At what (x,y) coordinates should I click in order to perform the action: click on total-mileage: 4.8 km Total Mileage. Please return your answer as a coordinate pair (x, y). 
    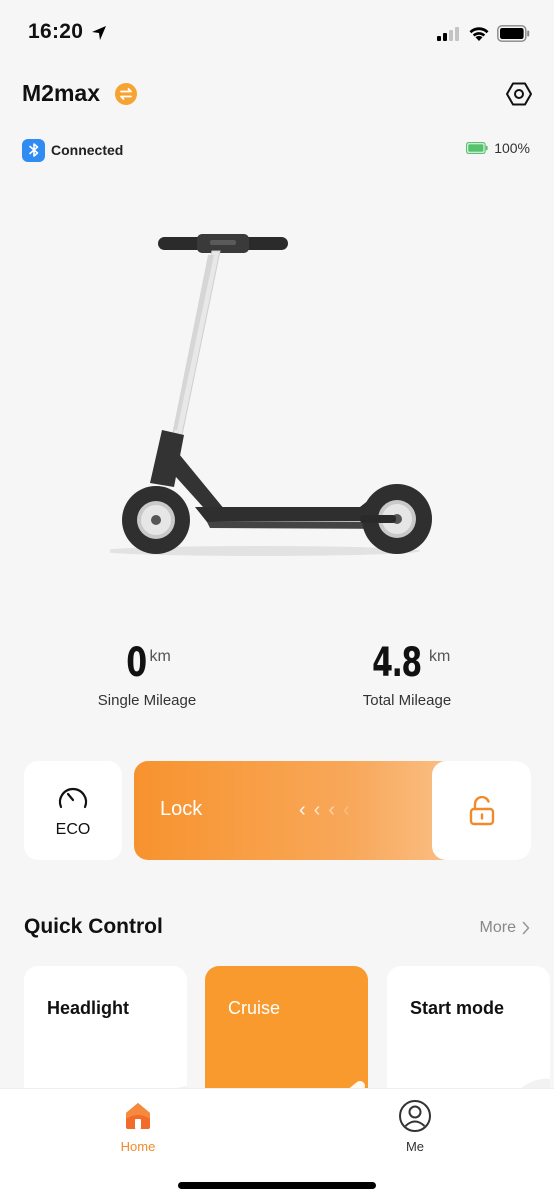
    Looking at the image, I should click on (407, 674).